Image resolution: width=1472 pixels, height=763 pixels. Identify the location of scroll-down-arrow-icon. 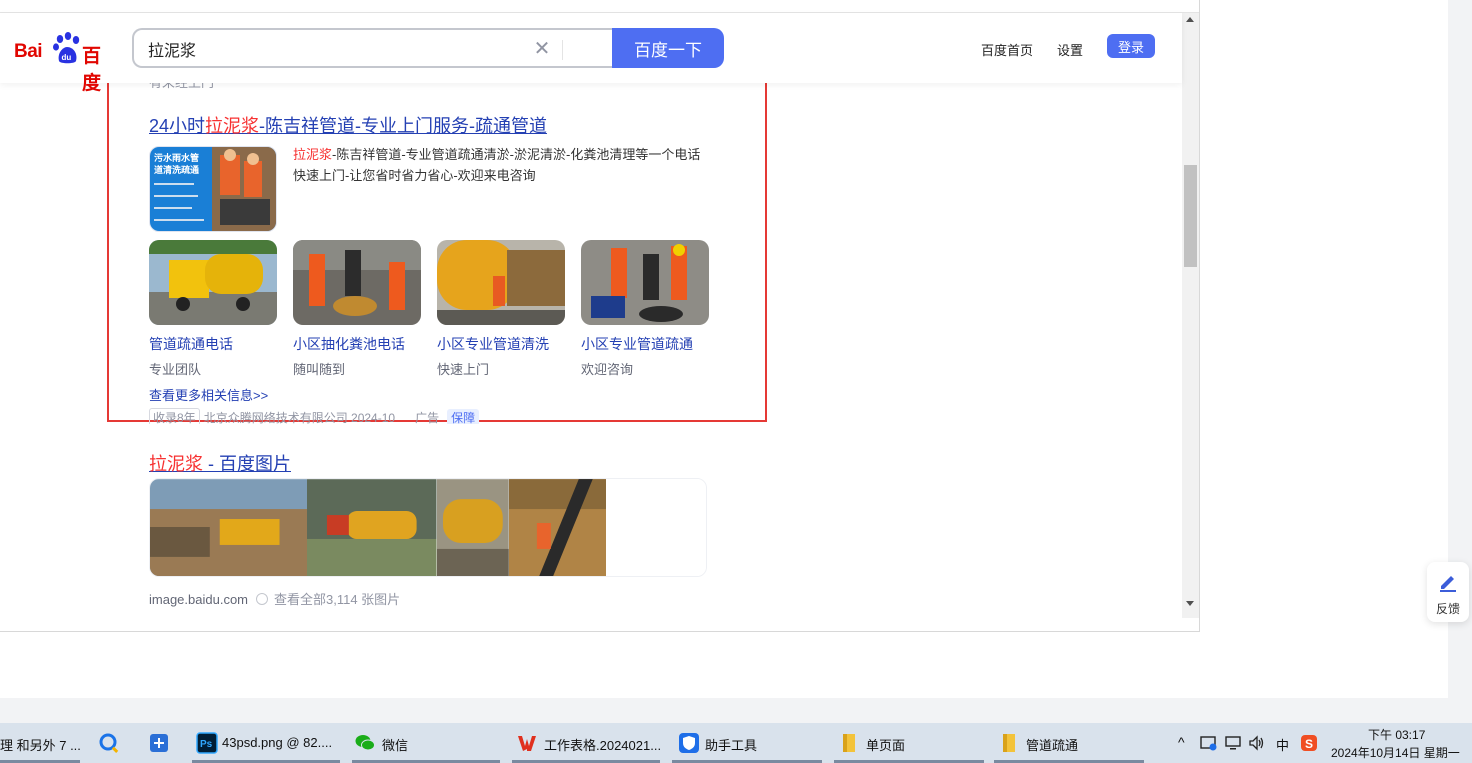
(1190, 603).